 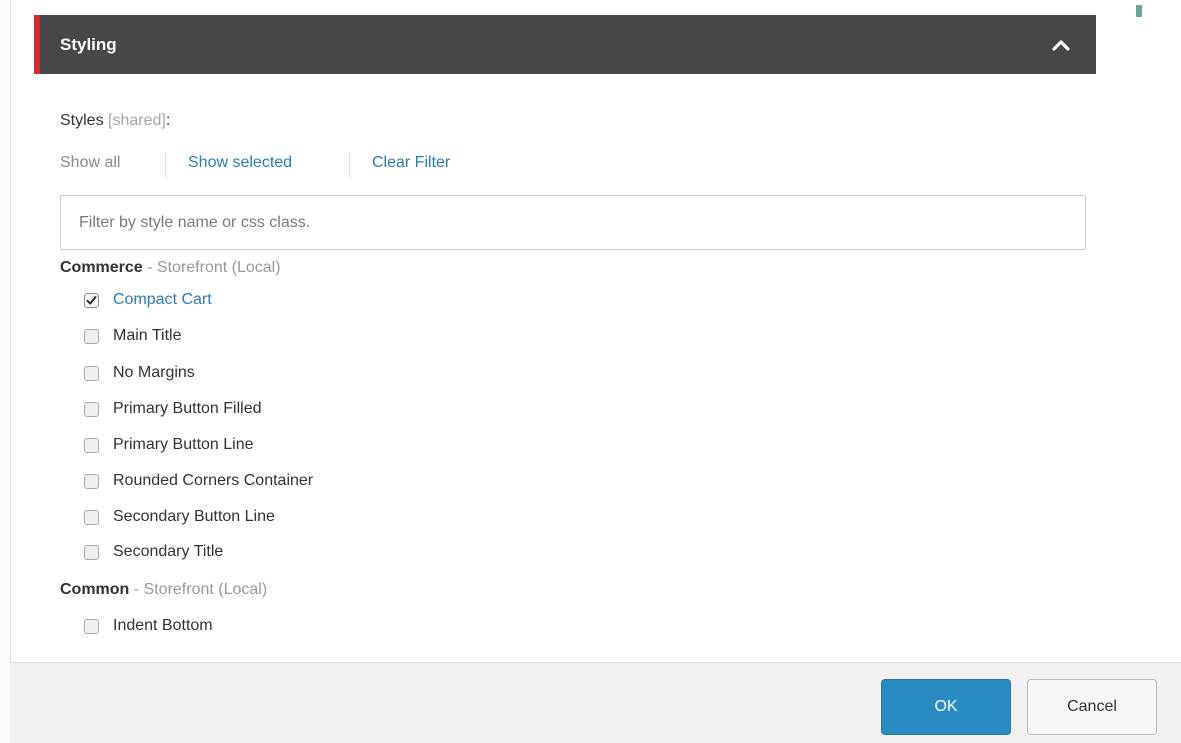 I want to click on style-option-label: Main Title, so click(x=147, y=335).